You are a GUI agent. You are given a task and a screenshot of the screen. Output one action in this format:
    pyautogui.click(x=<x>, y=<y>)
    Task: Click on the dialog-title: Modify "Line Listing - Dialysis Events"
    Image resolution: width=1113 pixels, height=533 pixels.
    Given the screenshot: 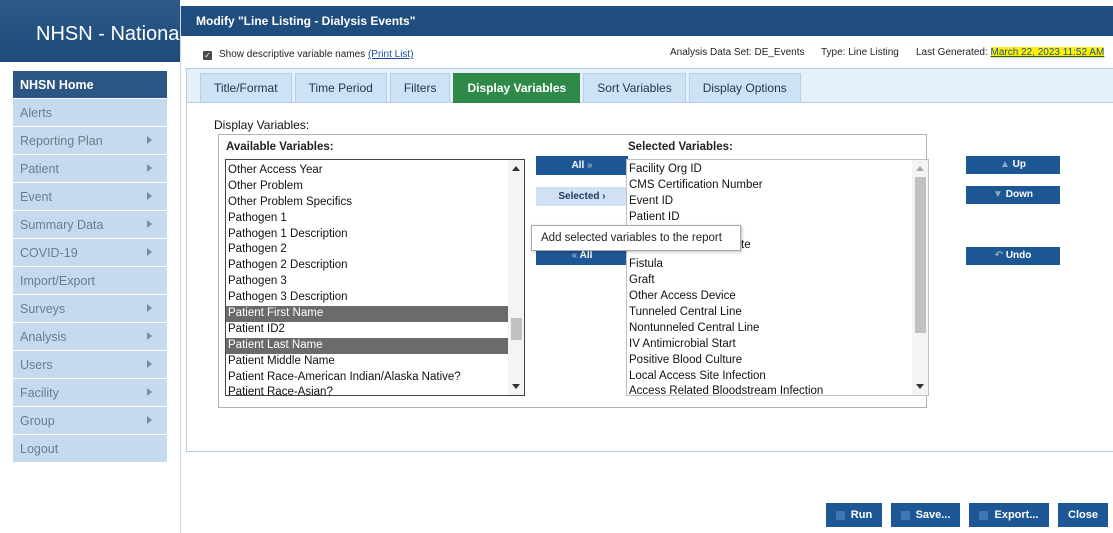 What is the action you would take?
    pyautogui.click(x=647, y=21)
    